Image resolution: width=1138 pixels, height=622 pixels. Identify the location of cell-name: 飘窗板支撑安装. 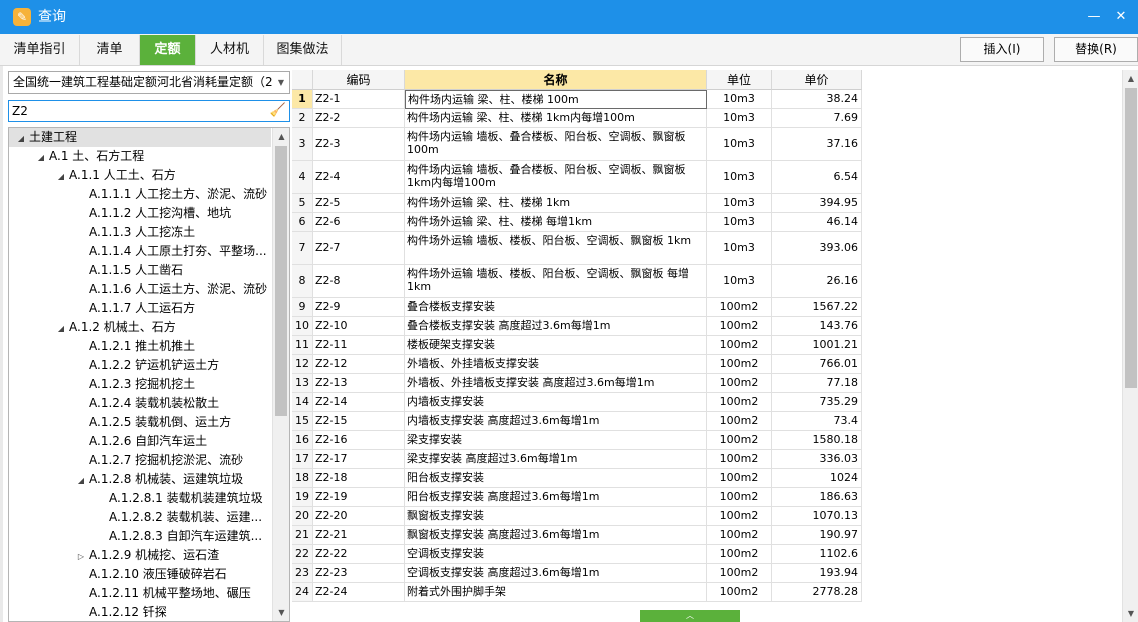
(556, 516).